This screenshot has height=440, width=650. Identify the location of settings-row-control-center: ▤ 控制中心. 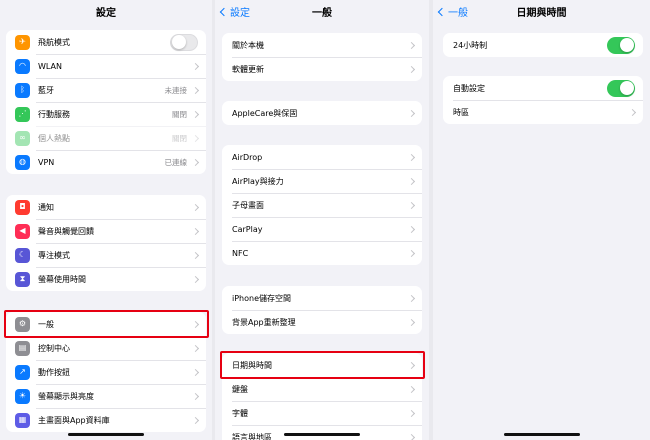
(106, 348).